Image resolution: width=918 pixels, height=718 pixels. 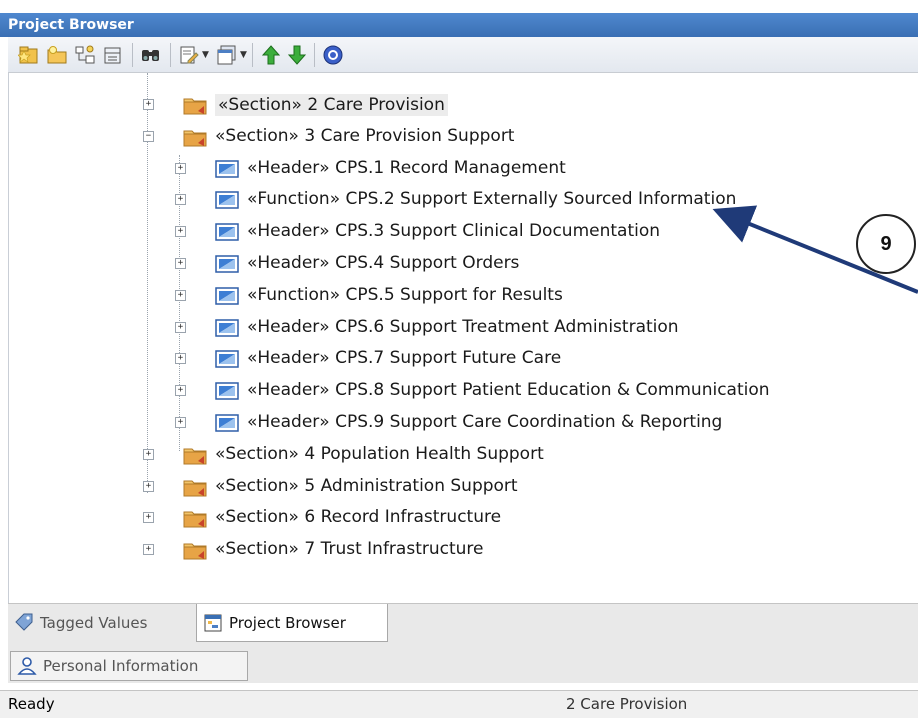 I want to click on callout-arrow, so click(x=815, y=249).